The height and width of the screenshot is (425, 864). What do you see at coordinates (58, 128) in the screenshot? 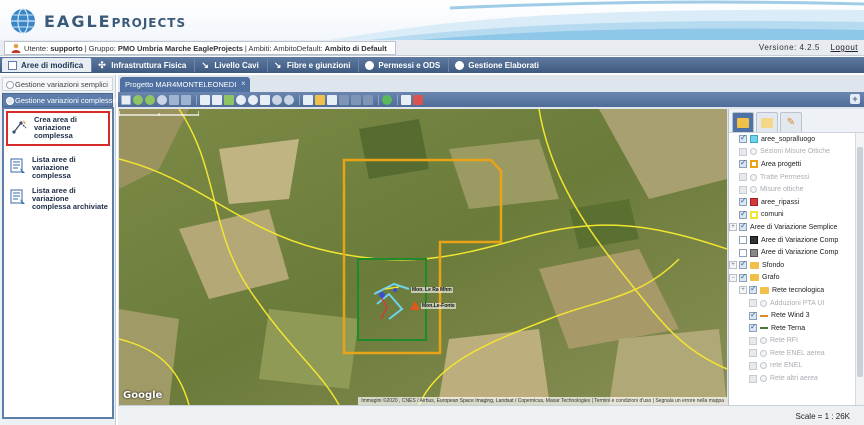
I see `crea-area-variazione-complessa-button: Crea area di variazione complessa` at bounding box center [58, 128].